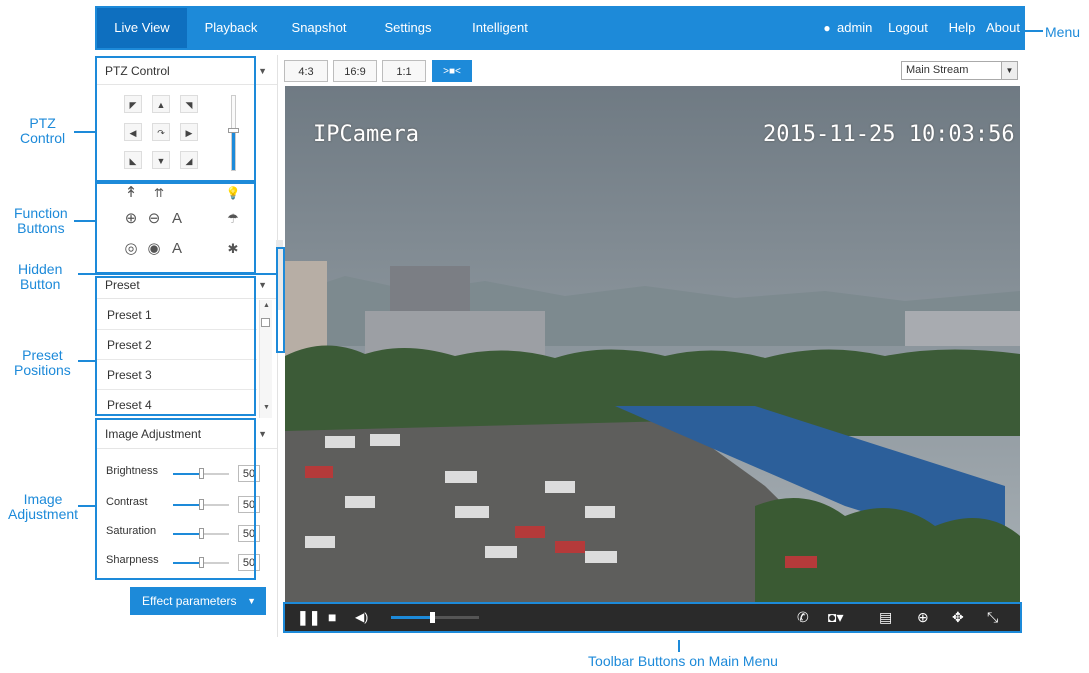  Describe the element at coordinates (885, 617) in the screenshot. I see `record-icon: ▤` at that location.